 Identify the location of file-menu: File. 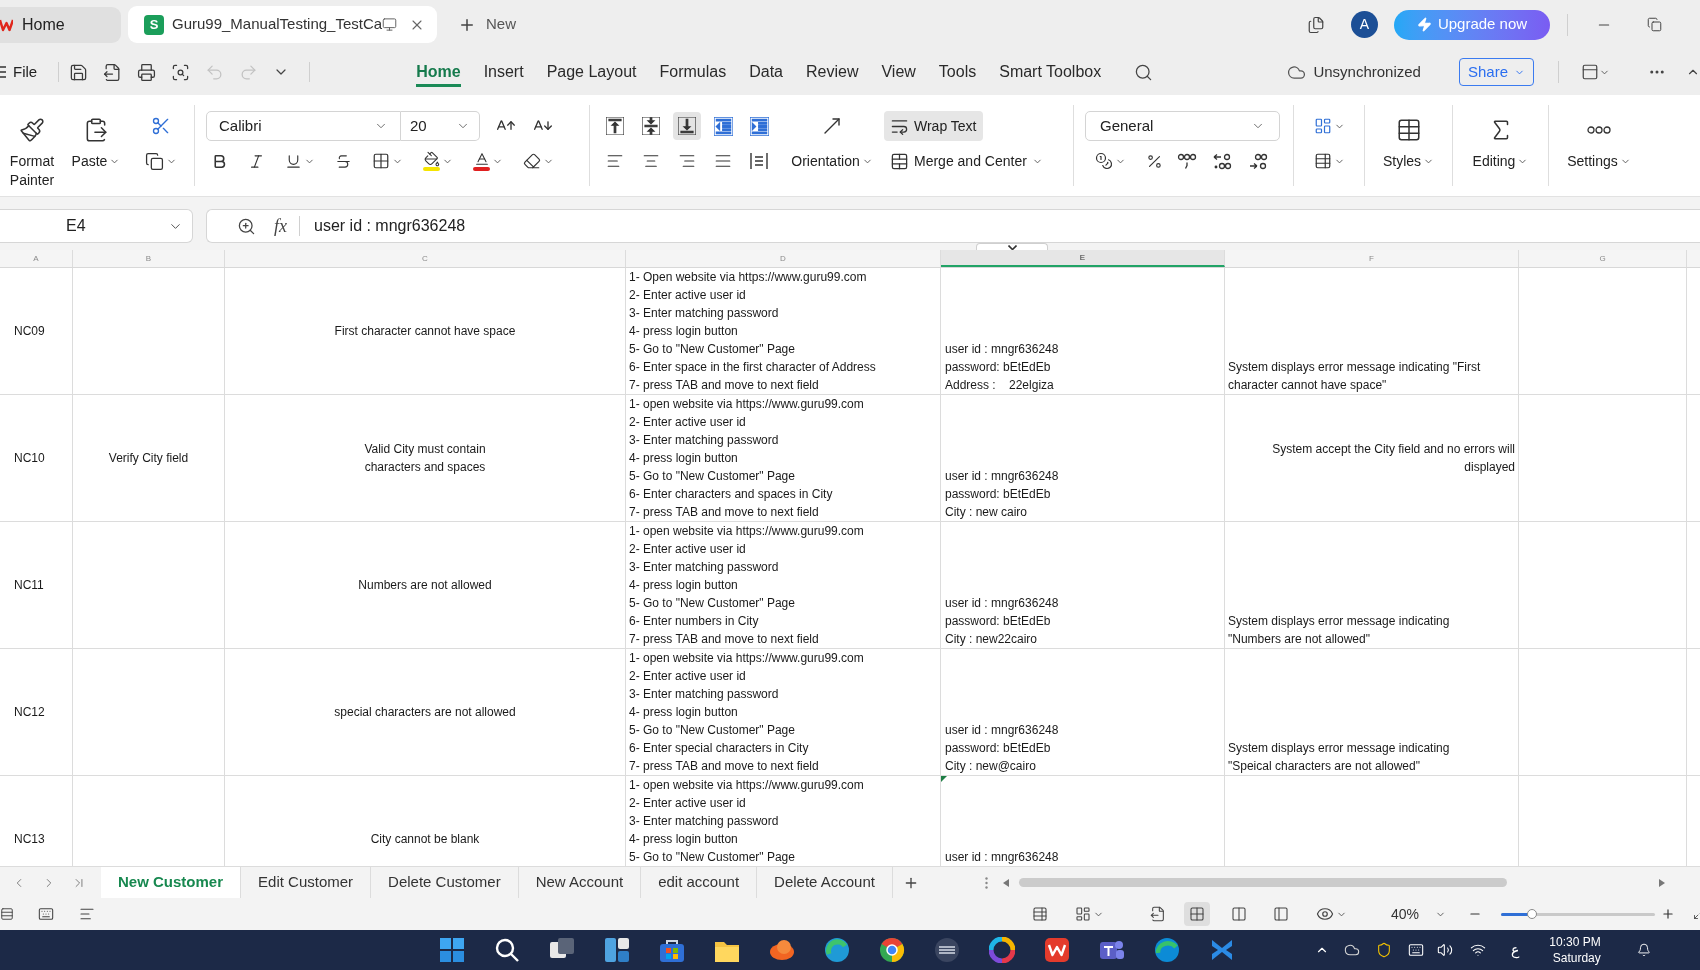
(25, 72).